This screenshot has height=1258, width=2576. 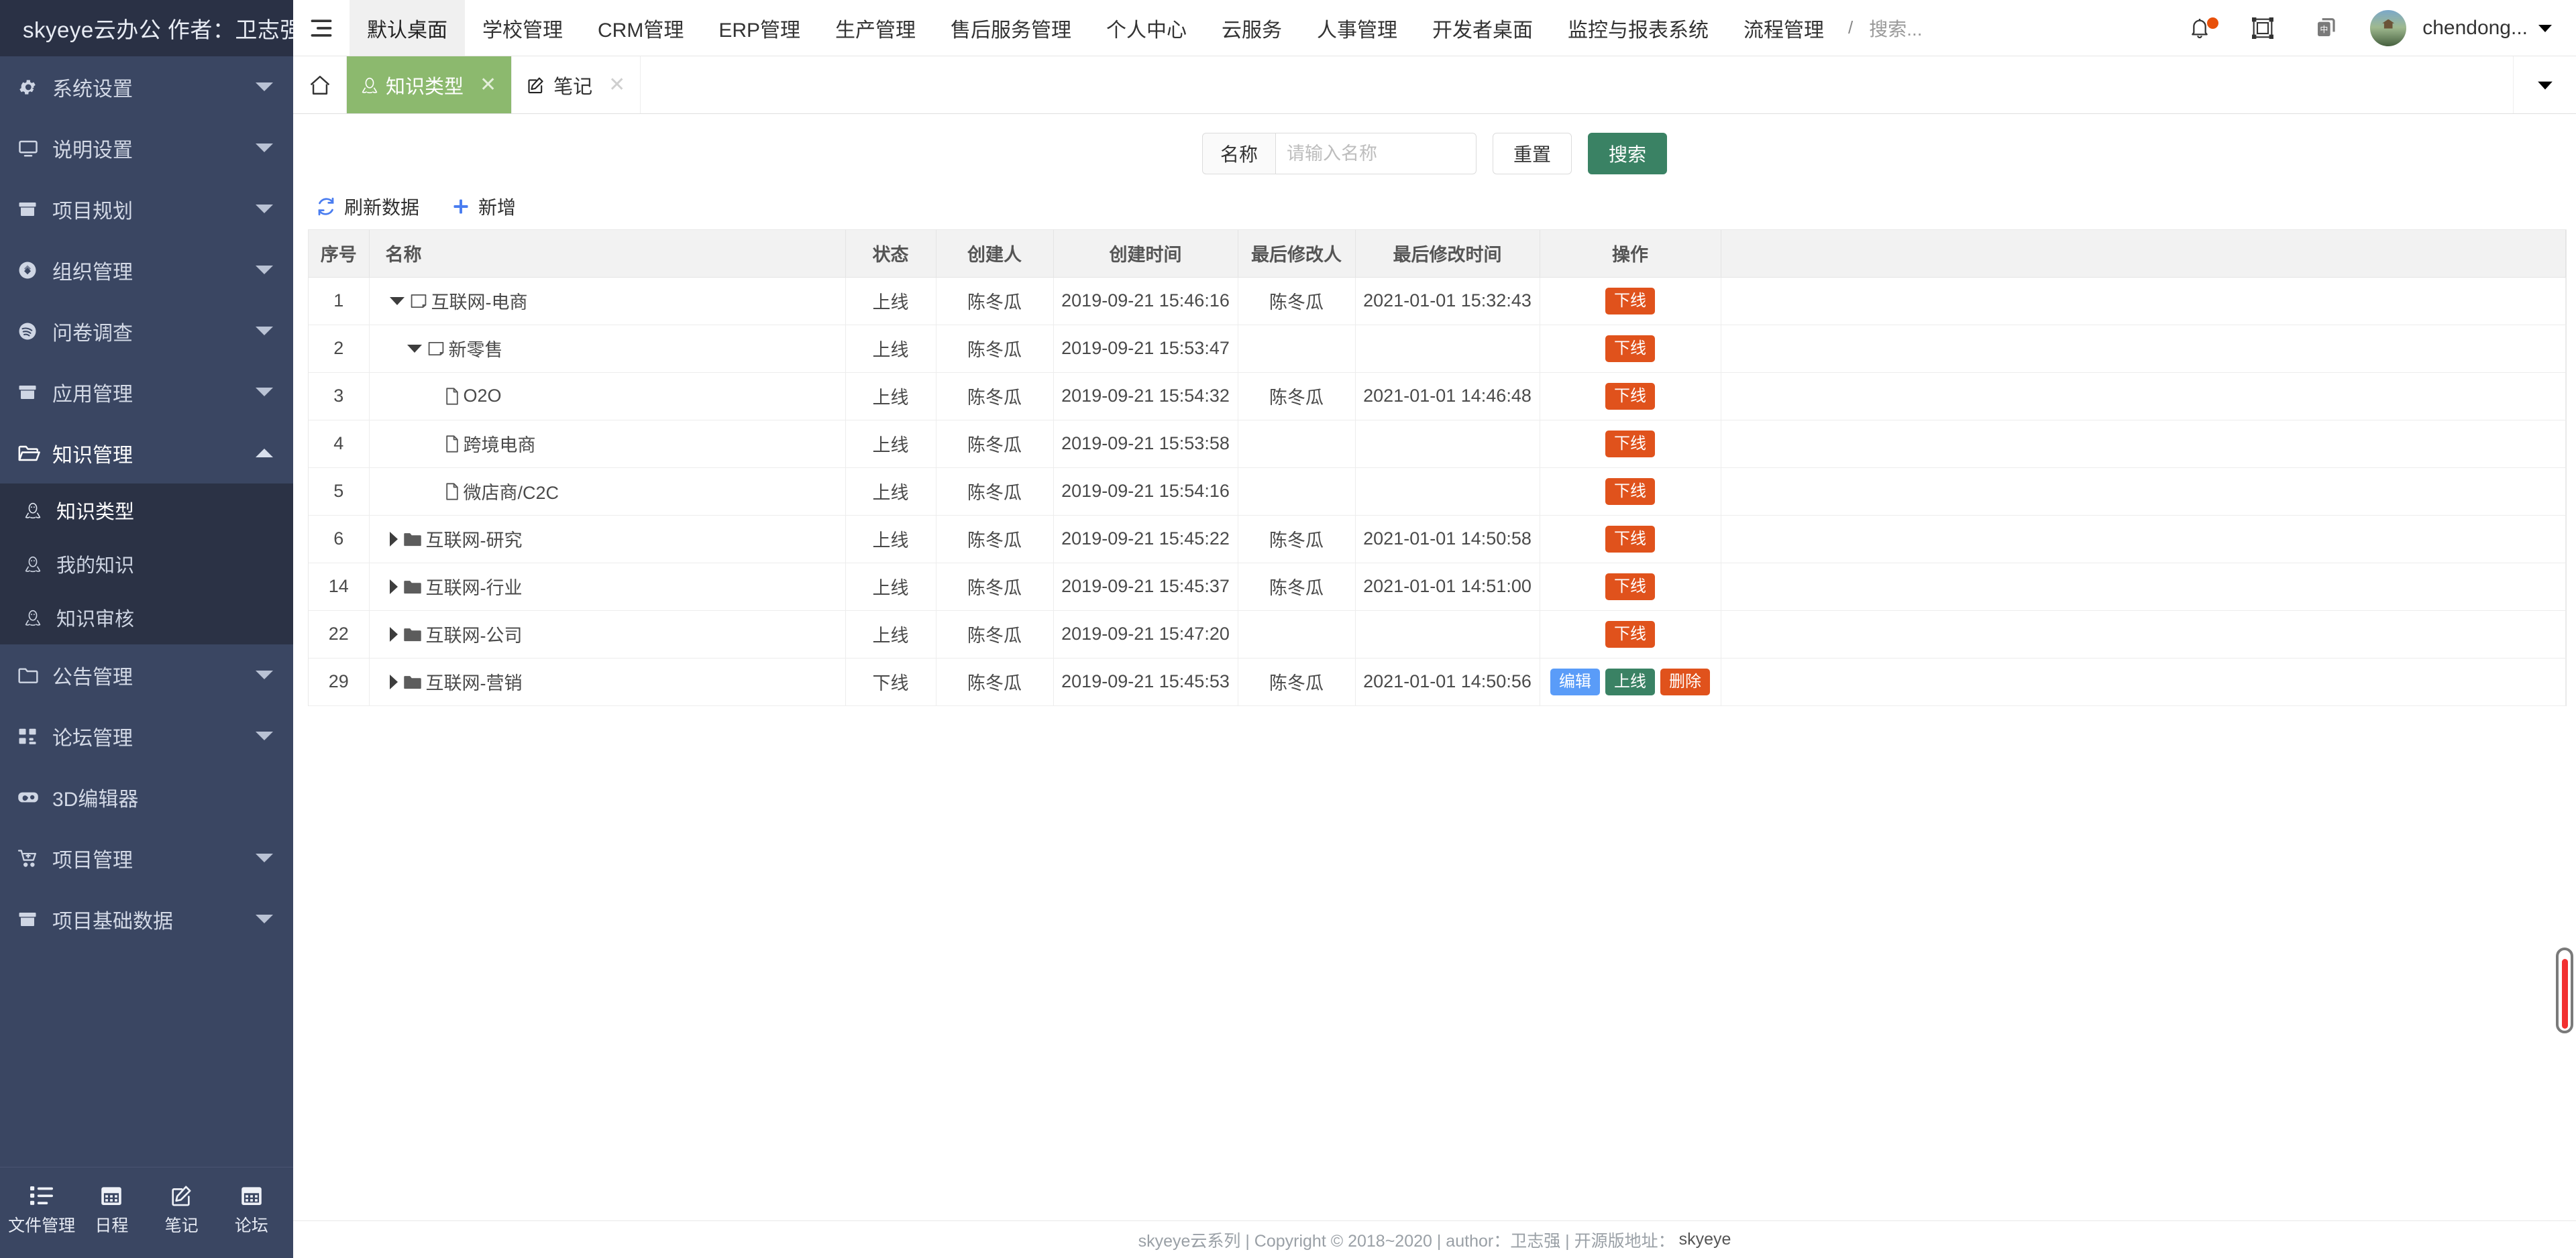 What do you see at coordinates (1685, 681) in the screenshot?
I see `action-delete-button: 删除` at bounding box center [1685, 681].